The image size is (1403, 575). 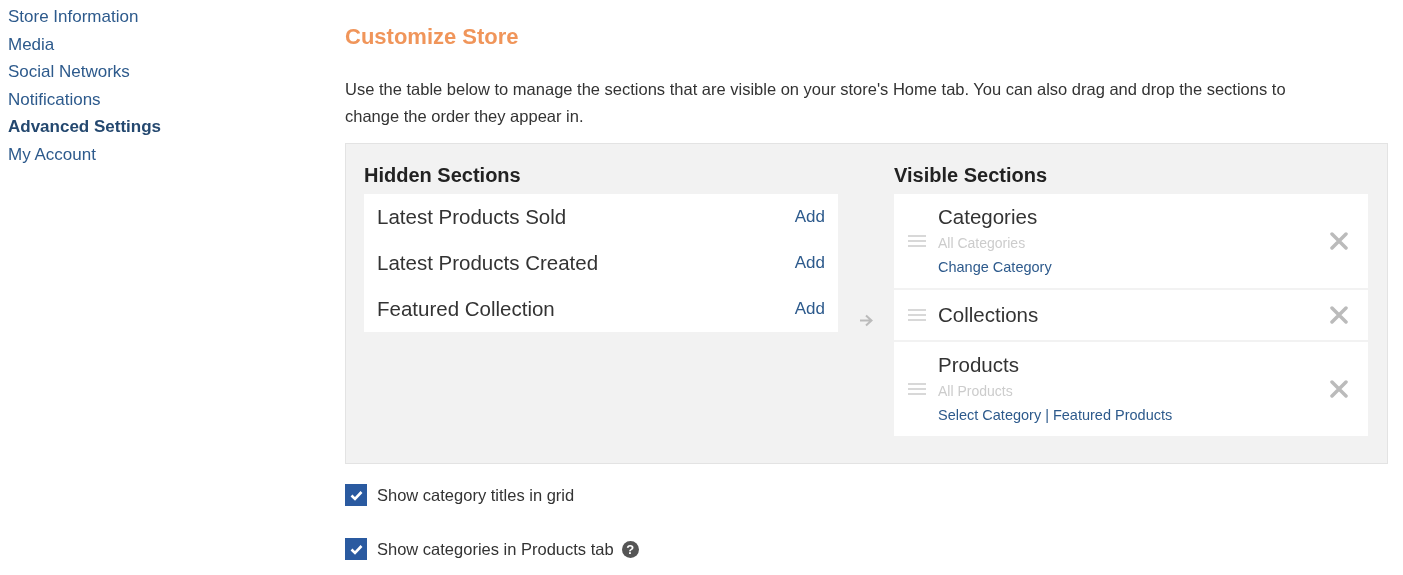 What do you see at coordinates (466, 309) in the screenshot?
I see `section-name: Featured Collection` at bounding box center [466, 309].